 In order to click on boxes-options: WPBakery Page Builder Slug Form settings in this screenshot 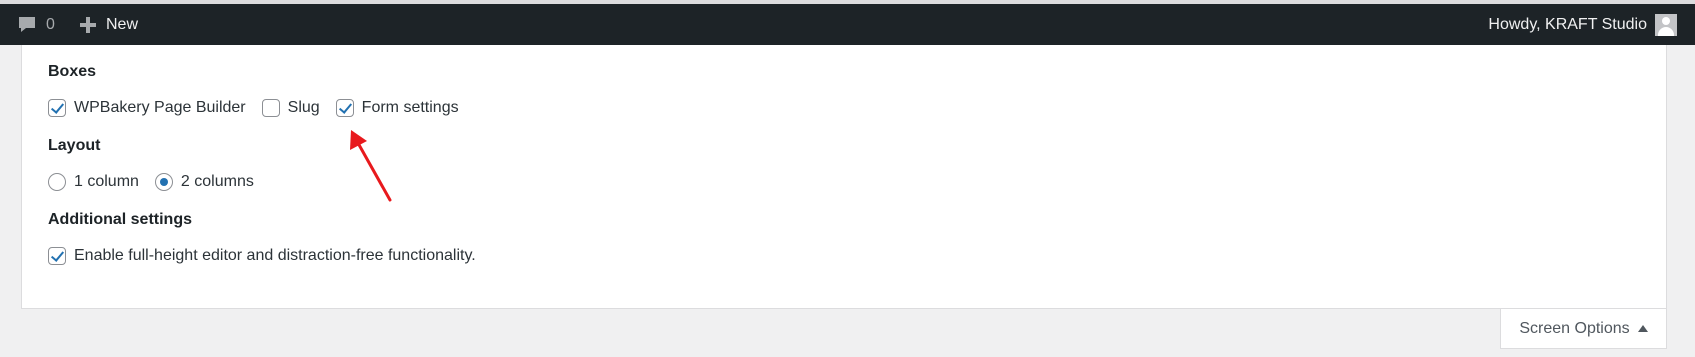, I will do `click(261, 108)`.